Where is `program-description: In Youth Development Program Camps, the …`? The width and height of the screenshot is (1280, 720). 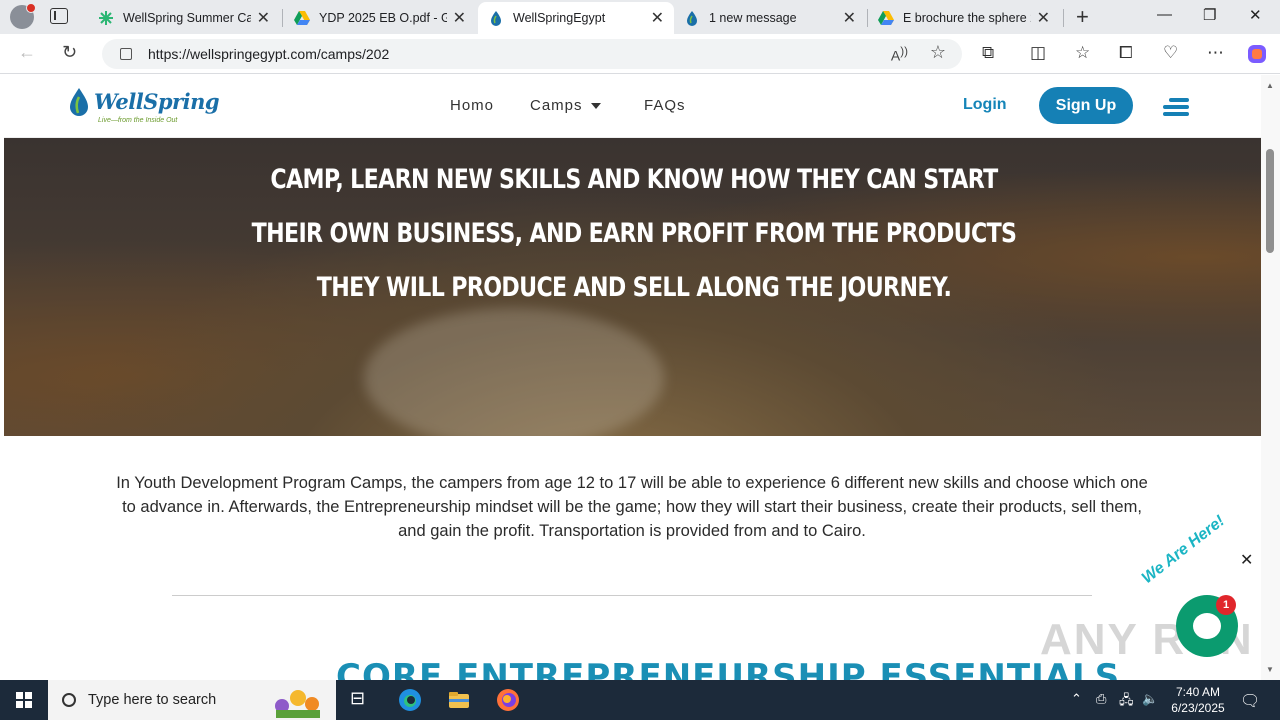 program-description: In Youth Development Program Camps, the … is located at coordinates (632, 507).